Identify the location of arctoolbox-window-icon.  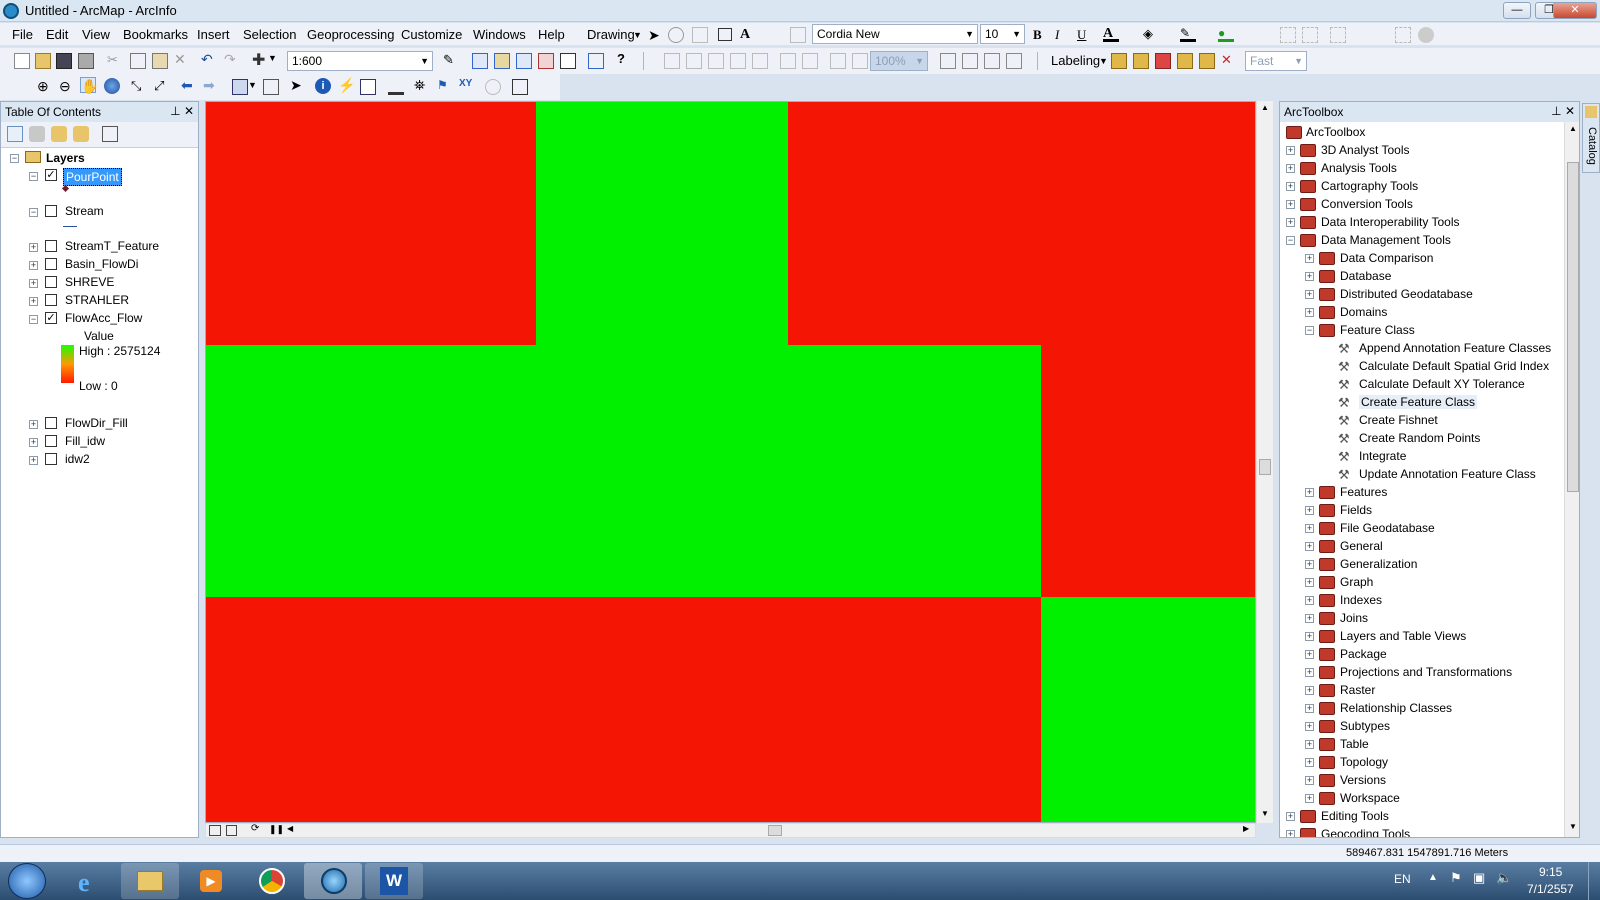
(546, 61).